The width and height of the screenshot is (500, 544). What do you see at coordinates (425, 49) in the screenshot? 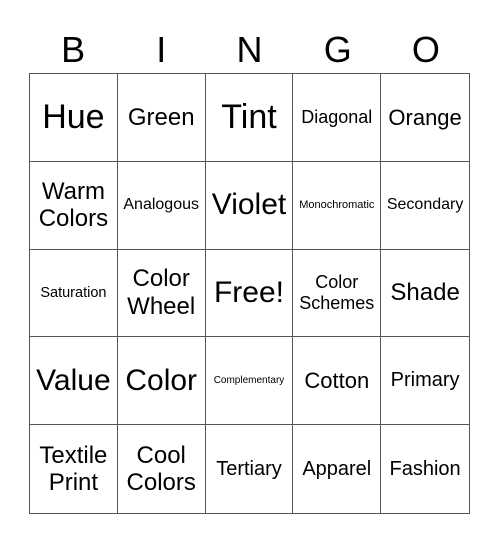
I see `header-letter-o: O` at bounding box center [425, 49].